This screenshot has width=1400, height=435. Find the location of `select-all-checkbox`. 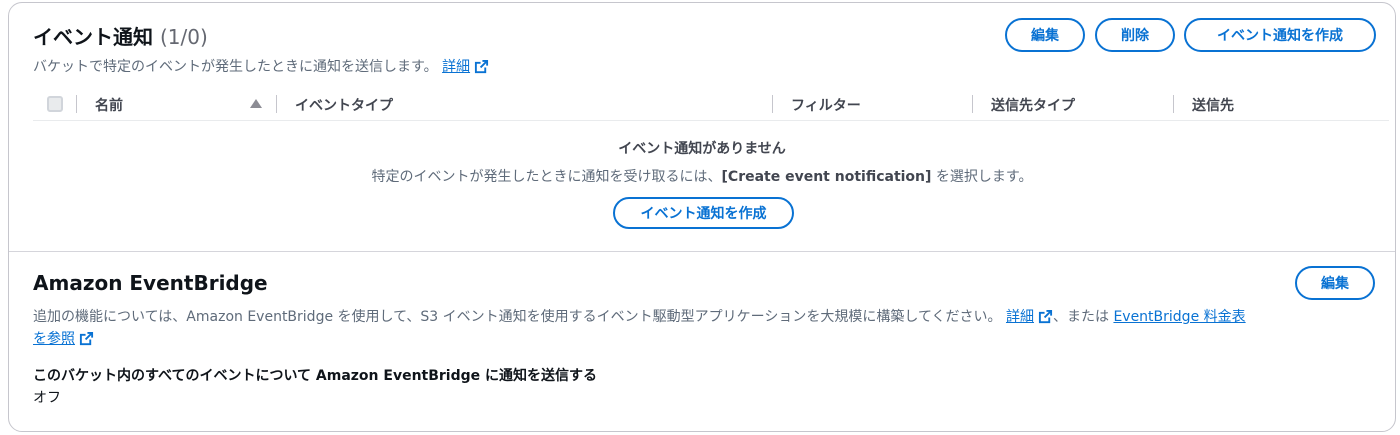

select-all-checkbox is located at coordinates (55, 104).